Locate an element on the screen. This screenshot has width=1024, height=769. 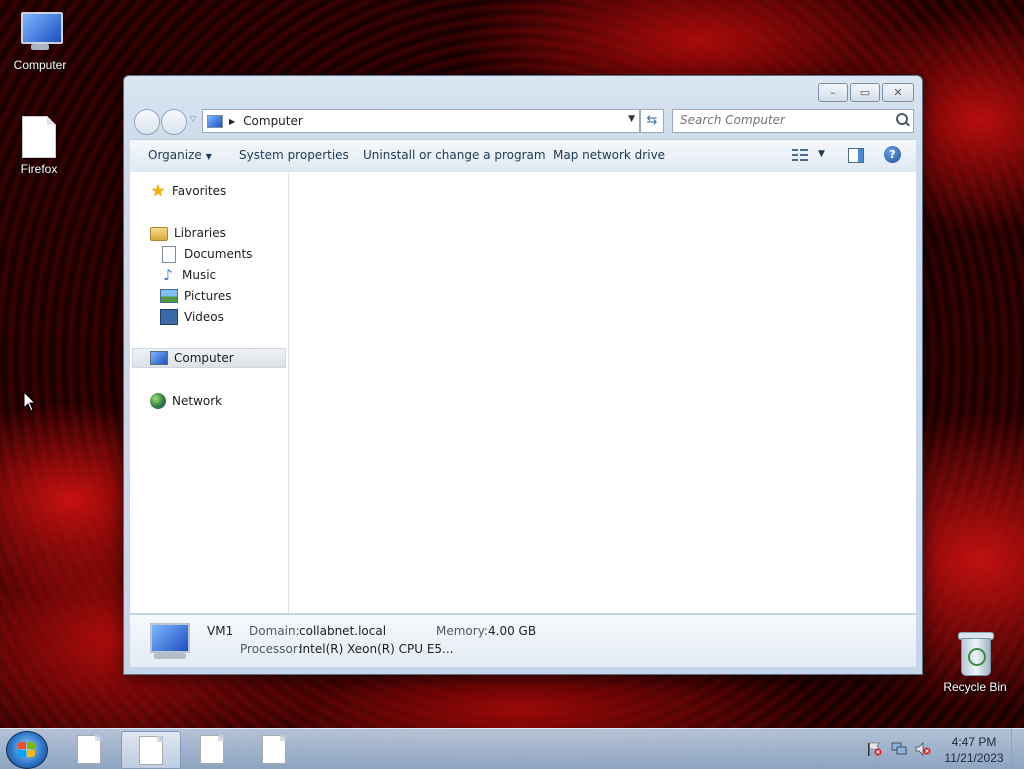
chevron-down-icon: ▼ is located at coordinates (208, 156).